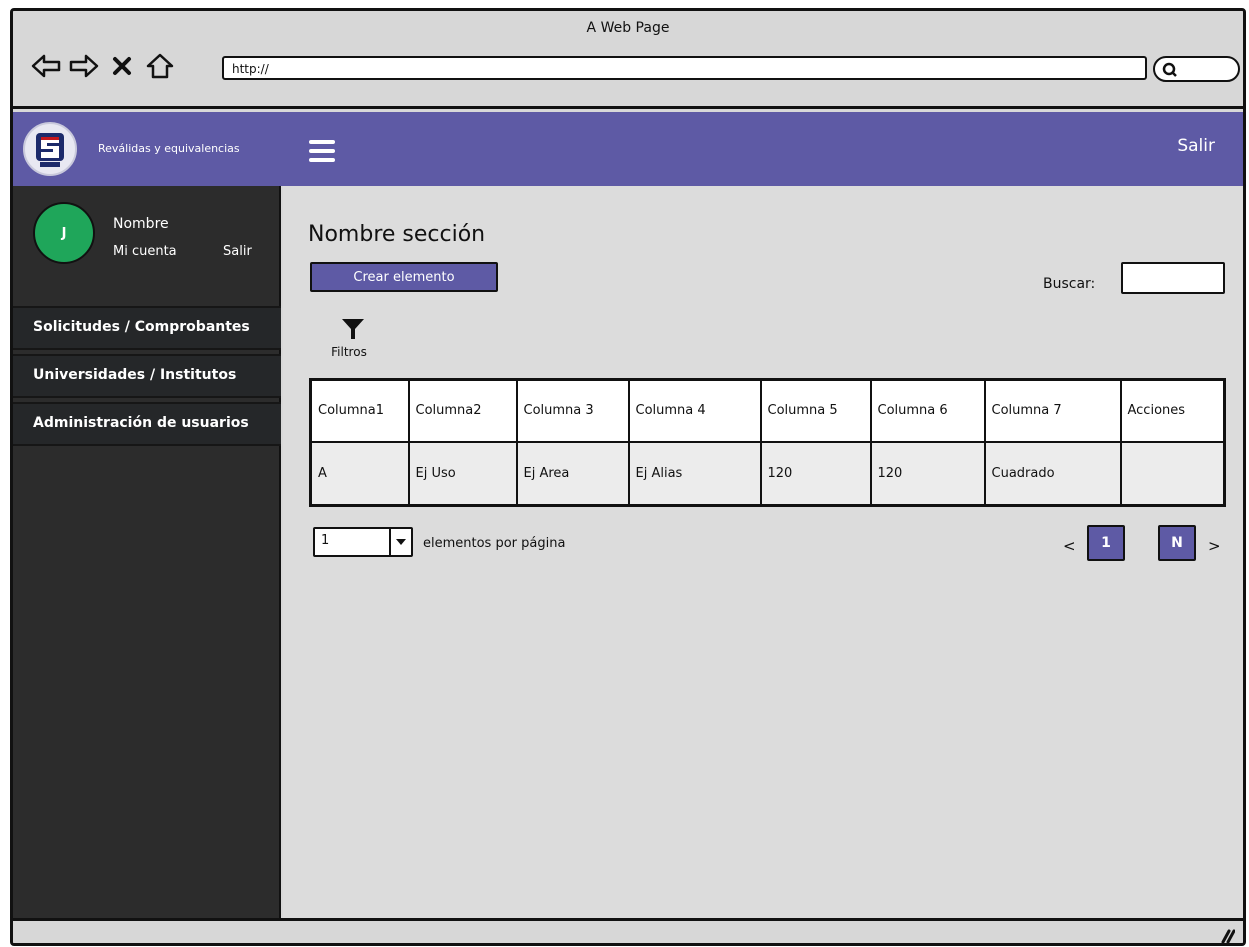  What do you see at coordinates (353, 329) in the screenshot?
I see `filter-icon` at bounding box center [353, 329].